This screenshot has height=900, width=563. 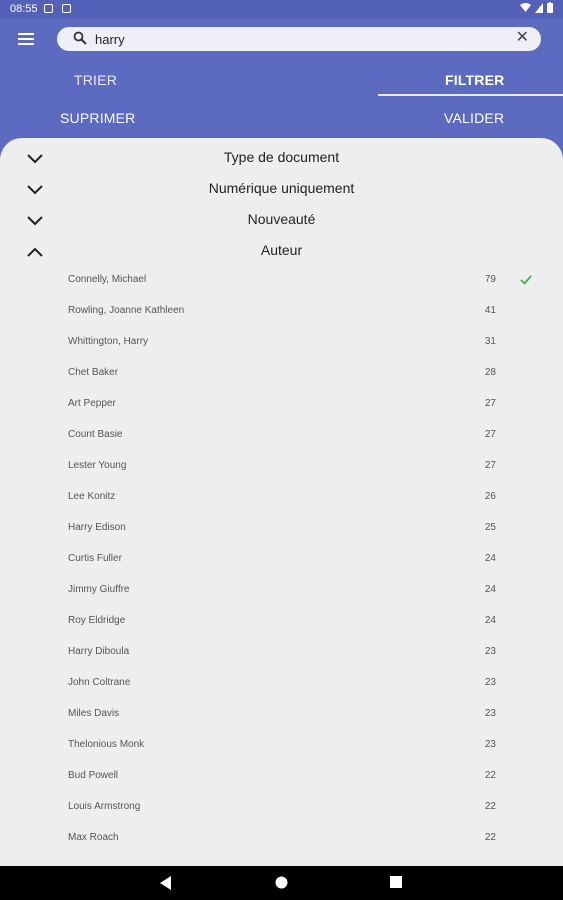 I want to click on app-bar: ✕ TRIER FILTRER SUPRIMER VALIDER, so click(x=281, y=79).